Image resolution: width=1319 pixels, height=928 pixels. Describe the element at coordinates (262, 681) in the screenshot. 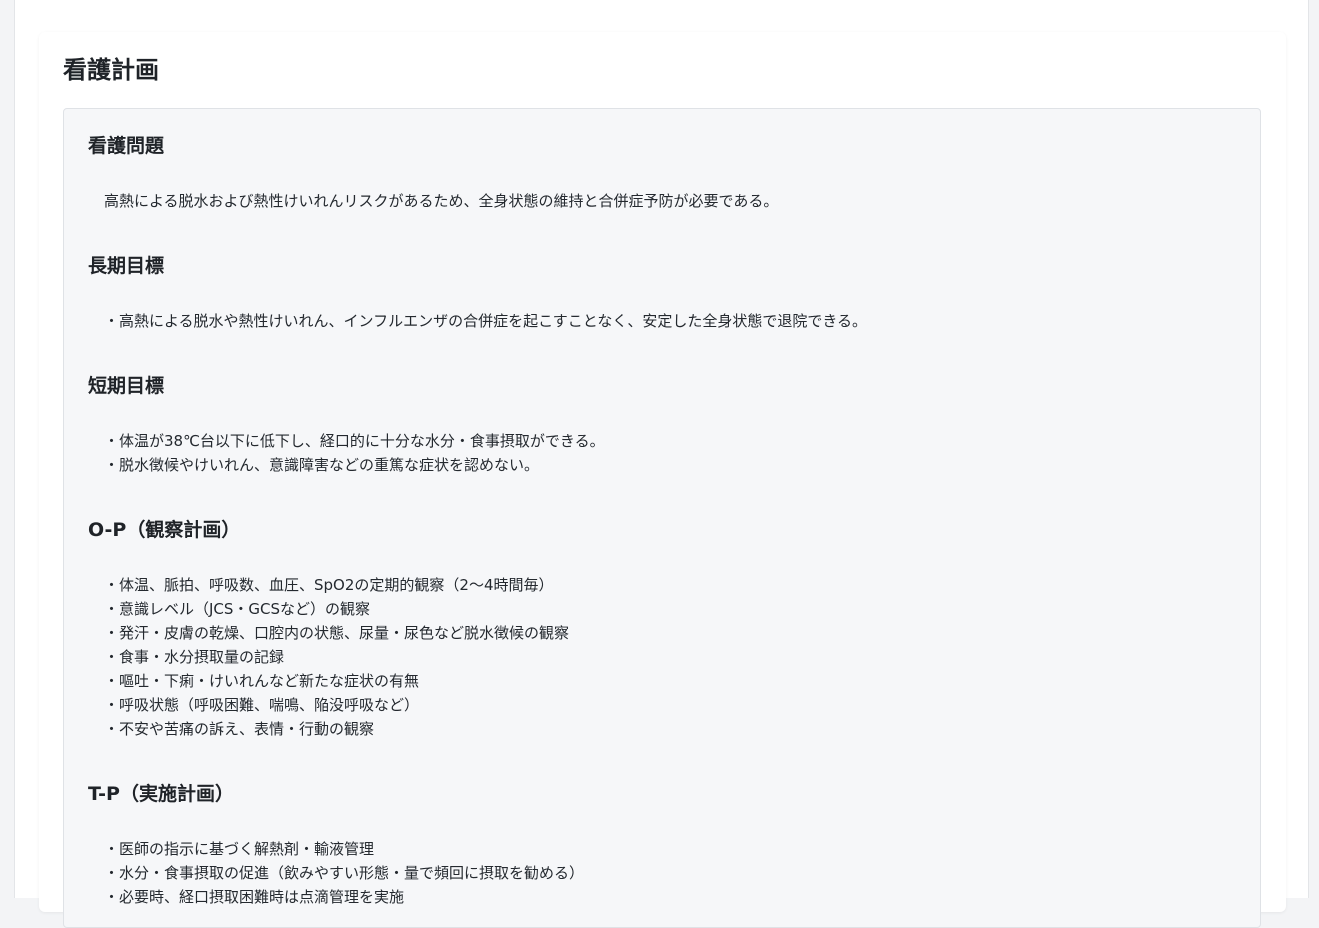

I see `list-item: ・嘔吐・下痢・けいれんなど新たな症状の有無` at that location.